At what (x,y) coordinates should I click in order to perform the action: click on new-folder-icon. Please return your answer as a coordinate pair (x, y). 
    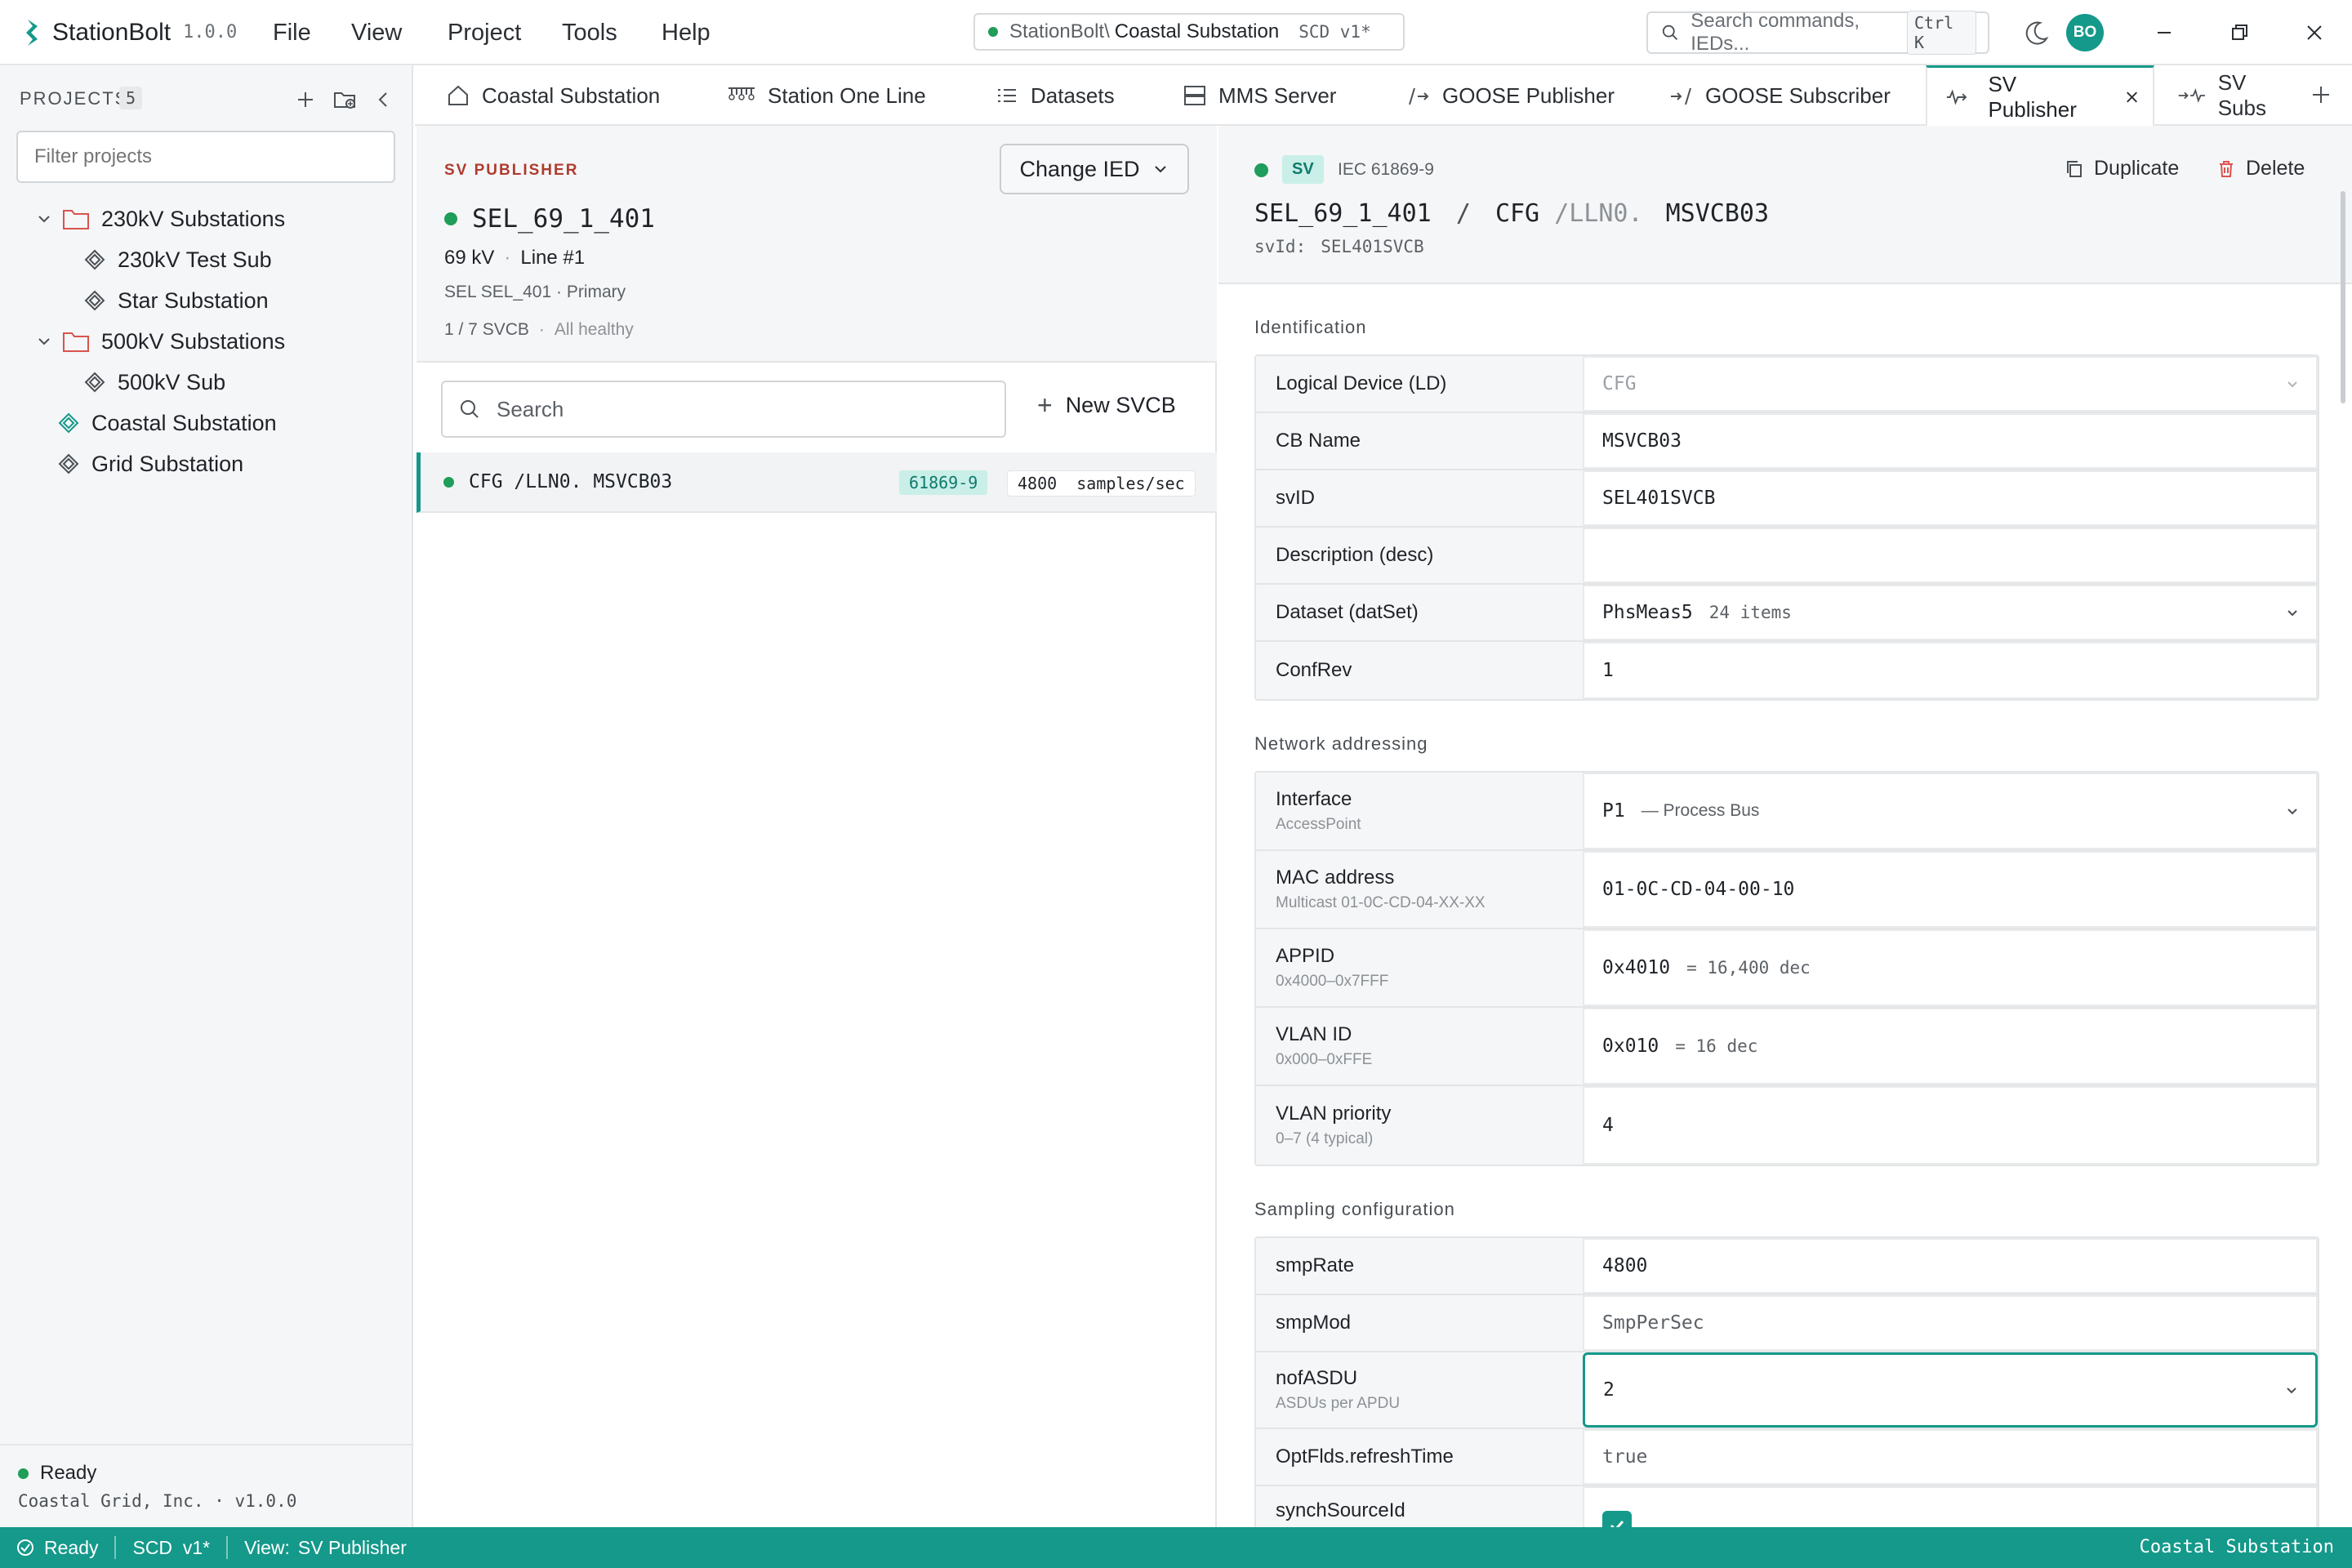
    Looking at the image, I should click on (344, 99).